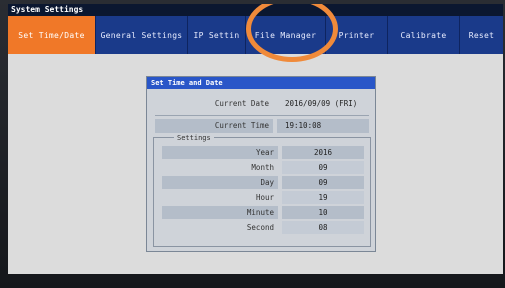 The height and width of the screenshot is (288, 505). What do you see at coordinates (241, 103) in the screenshot?
I see `current-date-label: Current Date` at bounding box center [241, 103].